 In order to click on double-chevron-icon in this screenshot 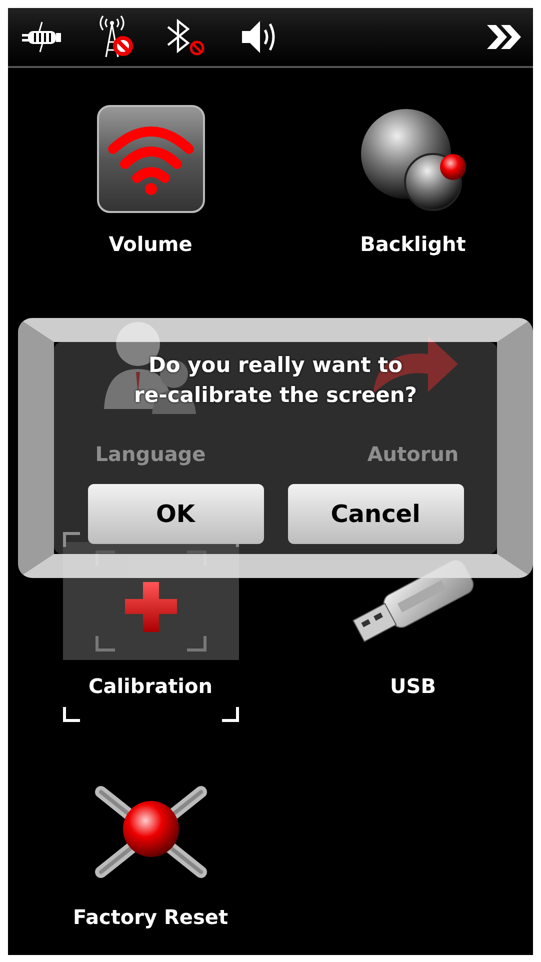, I will do `click(504, 37)`.